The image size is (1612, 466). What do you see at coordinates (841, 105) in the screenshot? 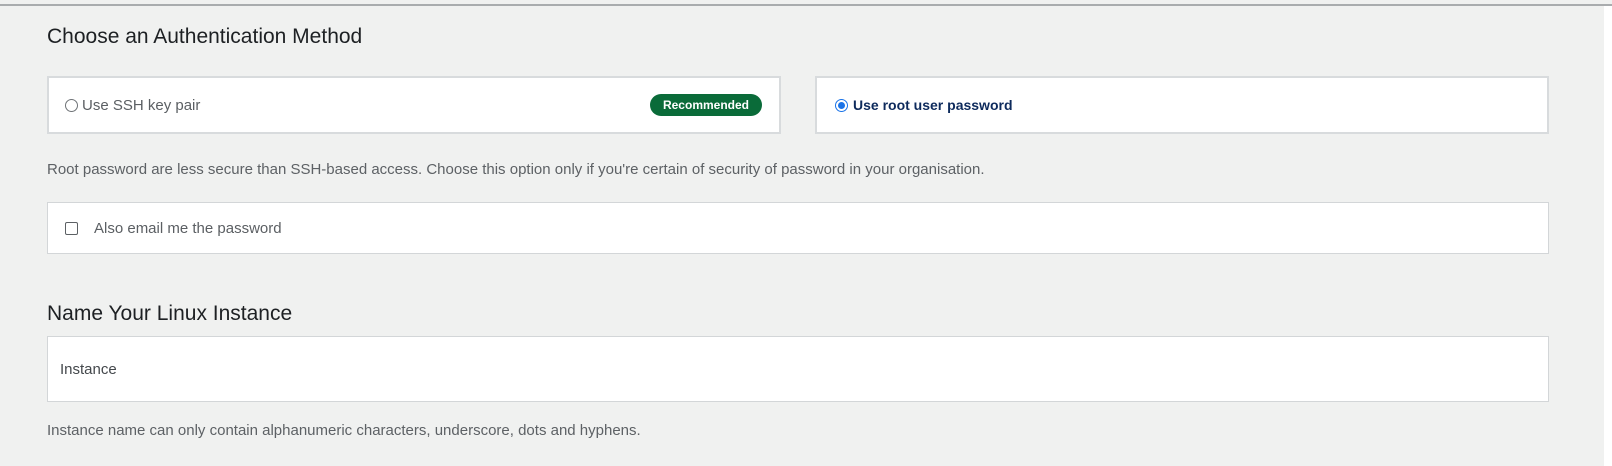
I see `root-password-radio` at bounding box center [841, 105].